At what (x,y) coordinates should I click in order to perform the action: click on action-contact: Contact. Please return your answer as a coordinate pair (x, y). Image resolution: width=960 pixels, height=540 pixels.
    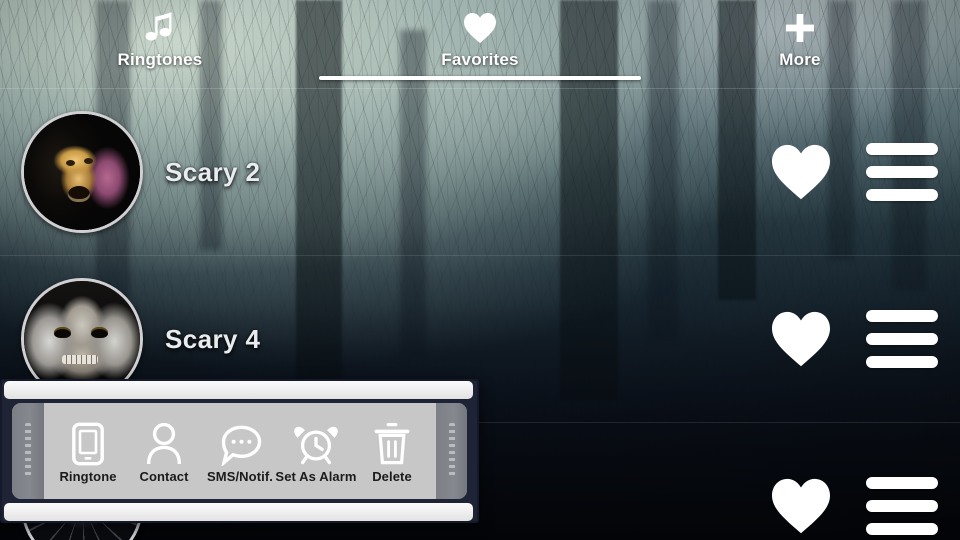
    Looking at the image, I should click on (164, 451).